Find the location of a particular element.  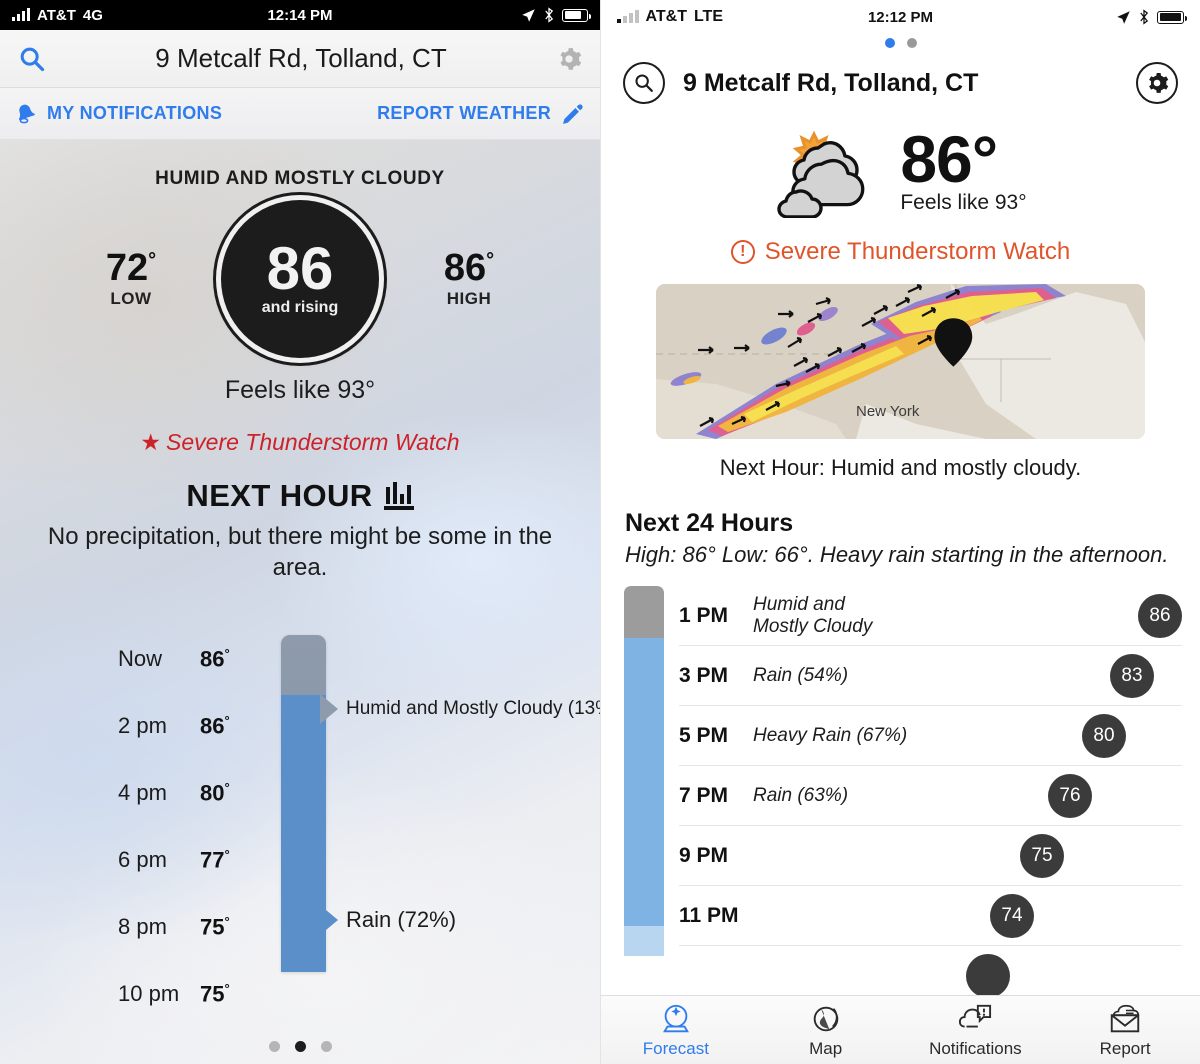

tab-label: Map is located at coordinates (826, 1048).